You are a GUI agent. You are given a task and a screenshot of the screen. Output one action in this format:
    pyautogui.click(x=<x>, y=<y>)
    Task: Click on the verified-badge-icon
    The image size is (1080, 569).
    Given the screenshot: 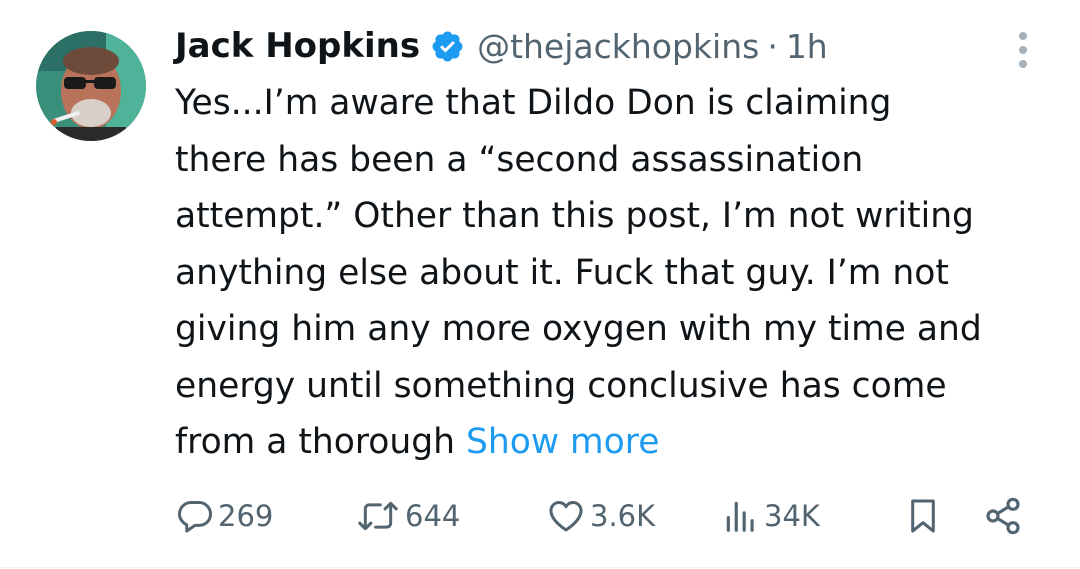 What is the action you would take?
    pyautogui.click(x=447, y=46)
    